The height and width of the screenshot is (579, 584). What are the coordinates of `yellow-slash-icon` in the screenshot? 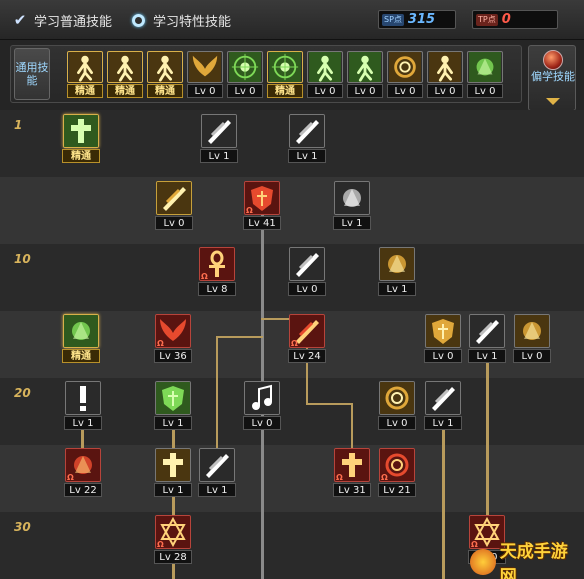 It's located at (219, 131).